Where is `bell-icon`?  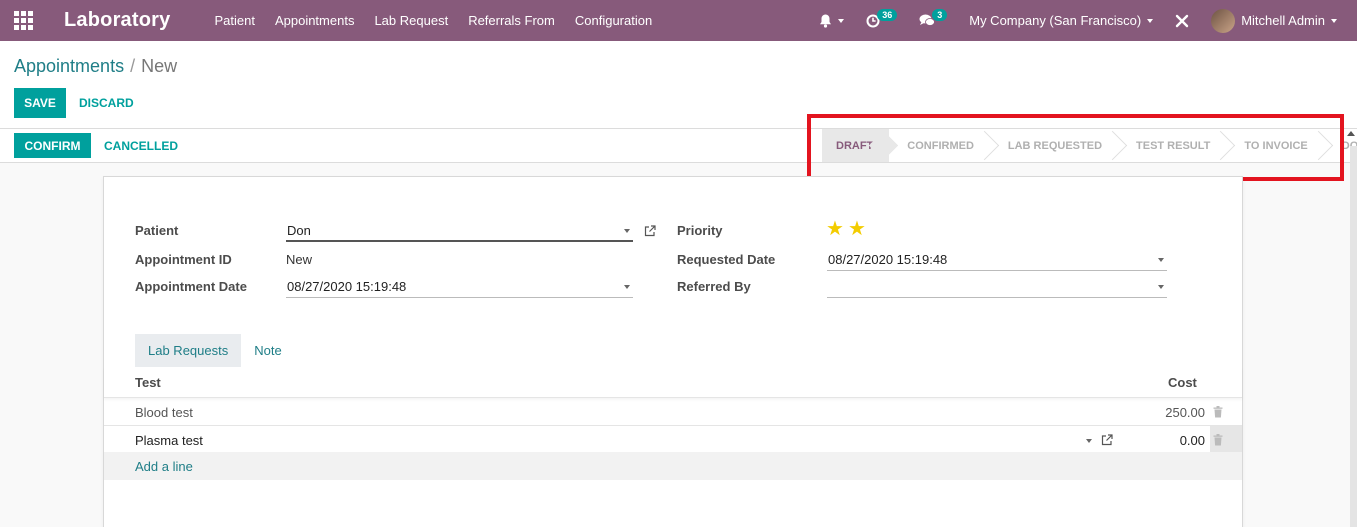 bell-icon is located at coordinates (826, 21).